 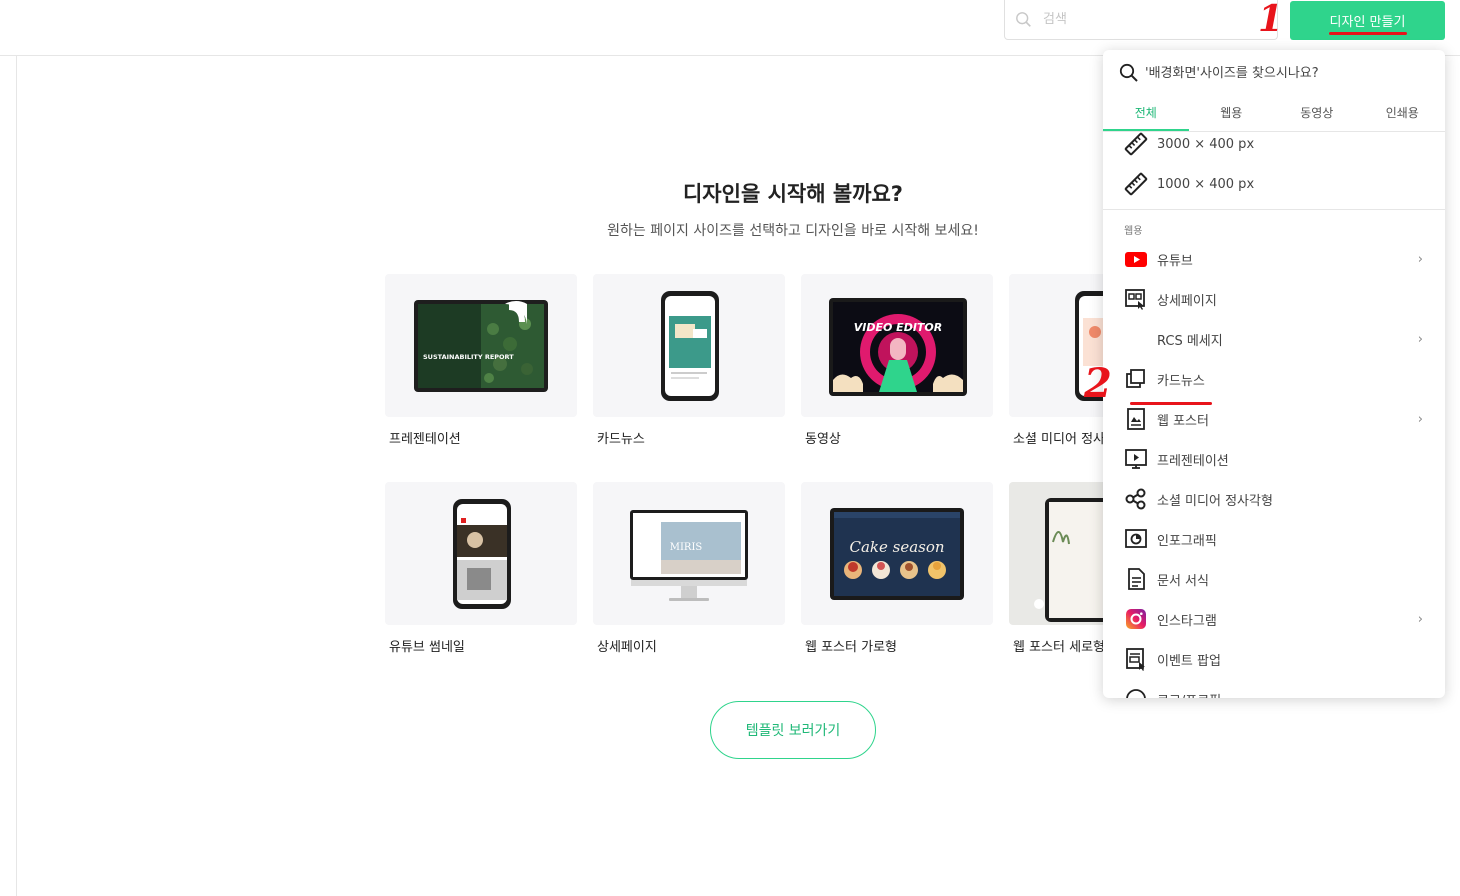 I want to click on monitor-mockup-image: MIRIS, so click(x=689, y=555).